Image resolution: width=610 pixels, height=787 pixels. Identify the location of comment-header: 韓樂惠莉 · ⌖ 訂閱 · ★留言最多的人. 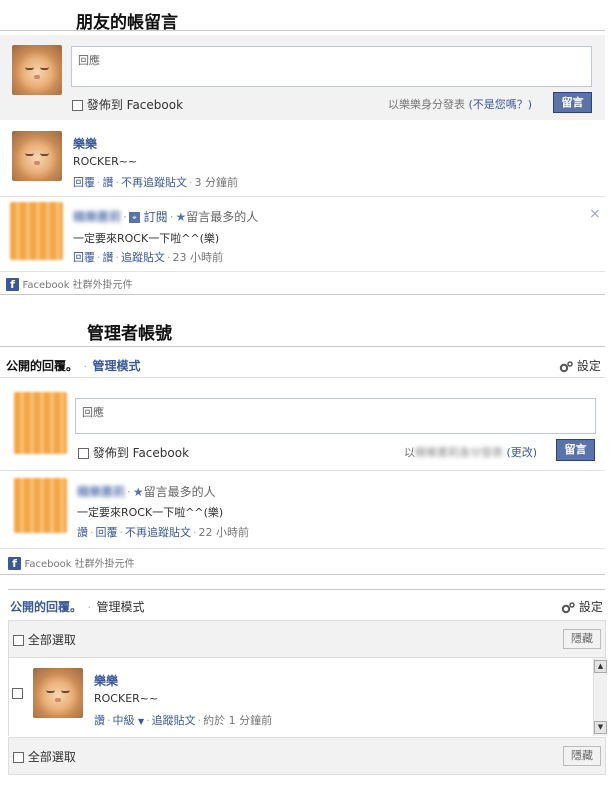
(166, 217).